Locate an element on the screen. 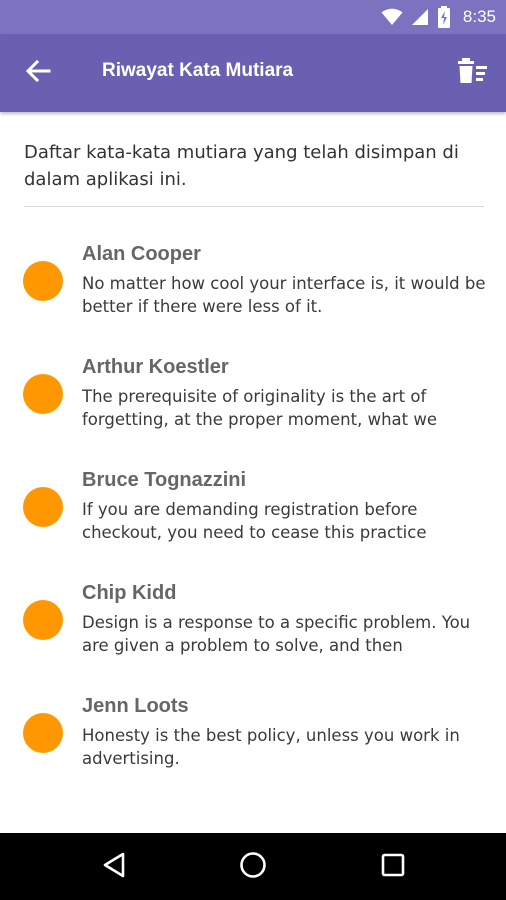 The width and height of the screenshot is (506, 900). nav-back-button is located at coordinates (114, 867).